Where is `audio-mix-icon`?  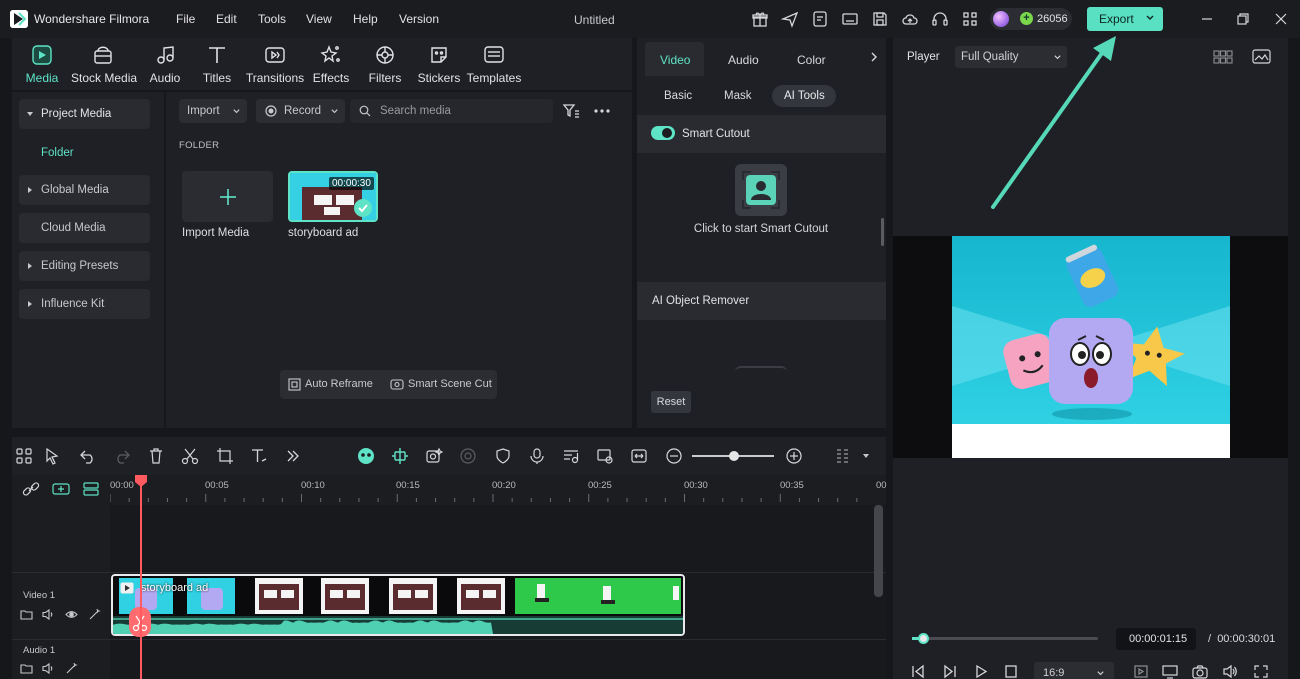 audio-mix-icon is located at coordinates (571, 456).